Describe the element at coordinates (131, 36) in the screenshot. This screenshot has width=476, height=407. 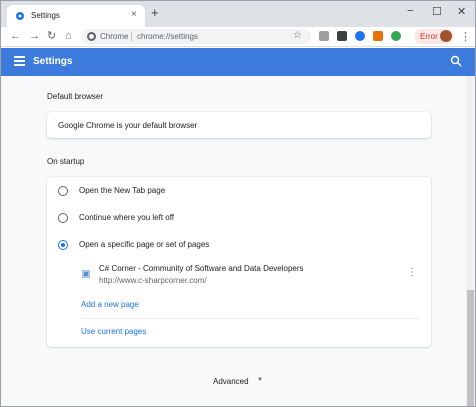
I see `omnibox-separator` at that location.